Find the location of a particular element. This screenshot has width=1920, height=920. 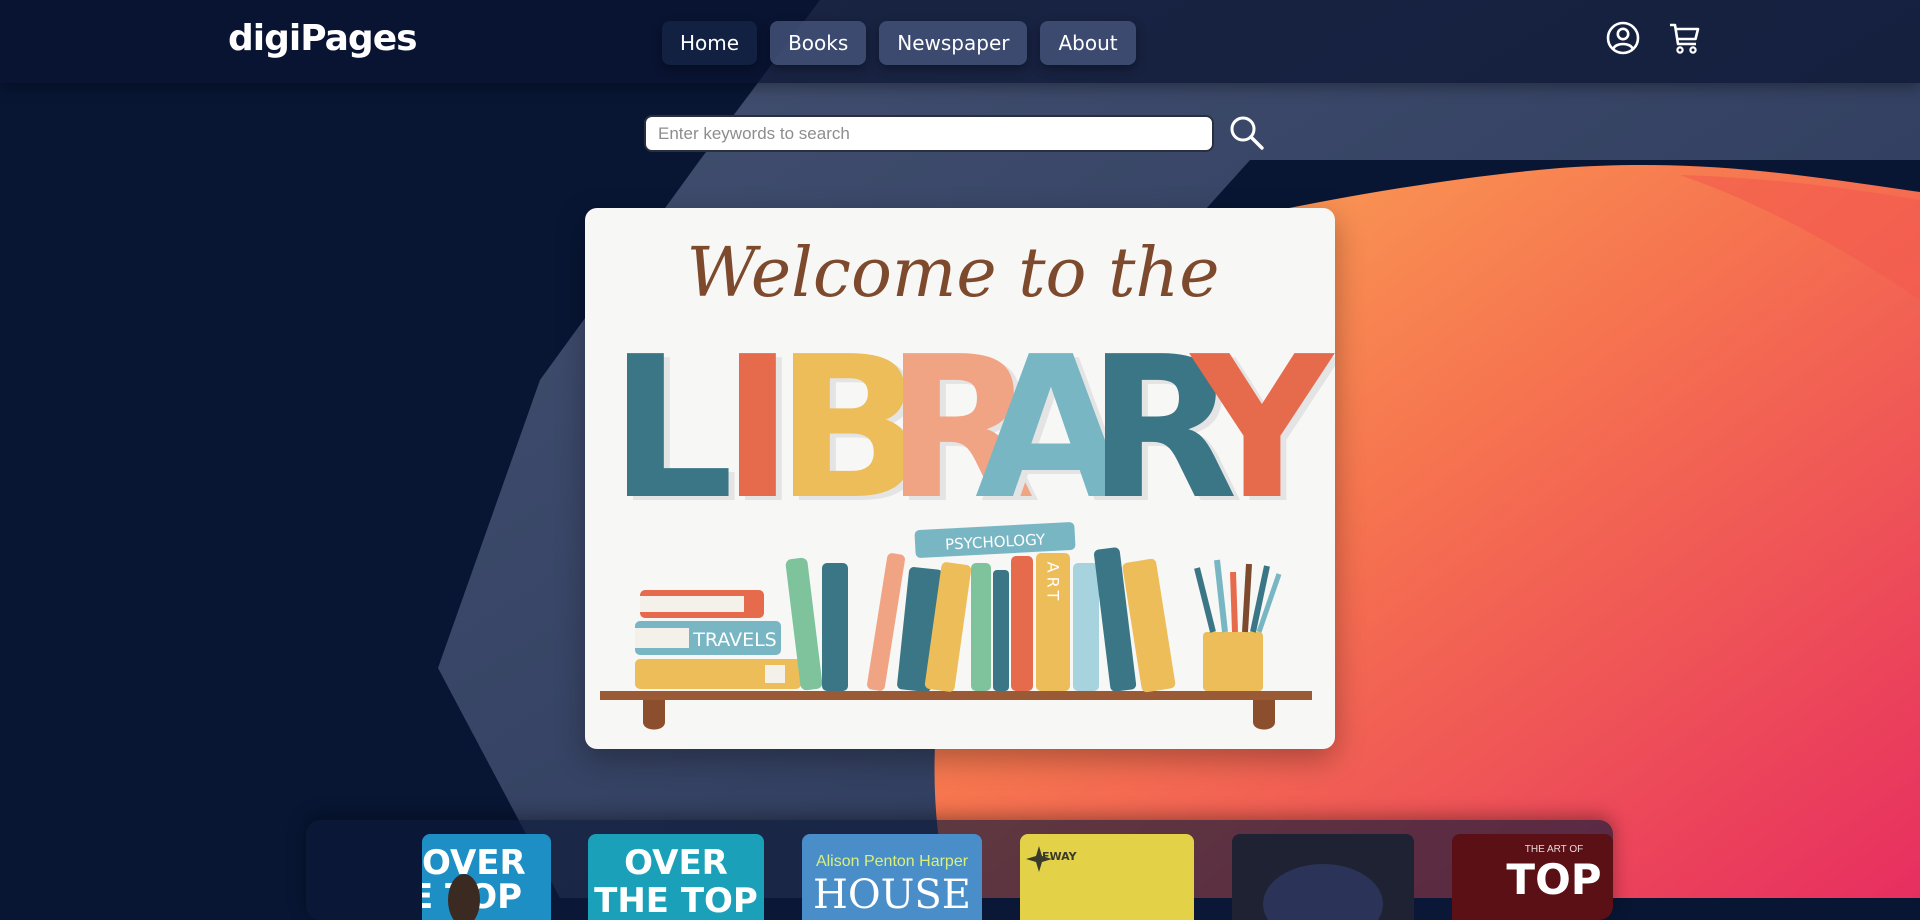

book-cover is located at coordinates (1323, 877).